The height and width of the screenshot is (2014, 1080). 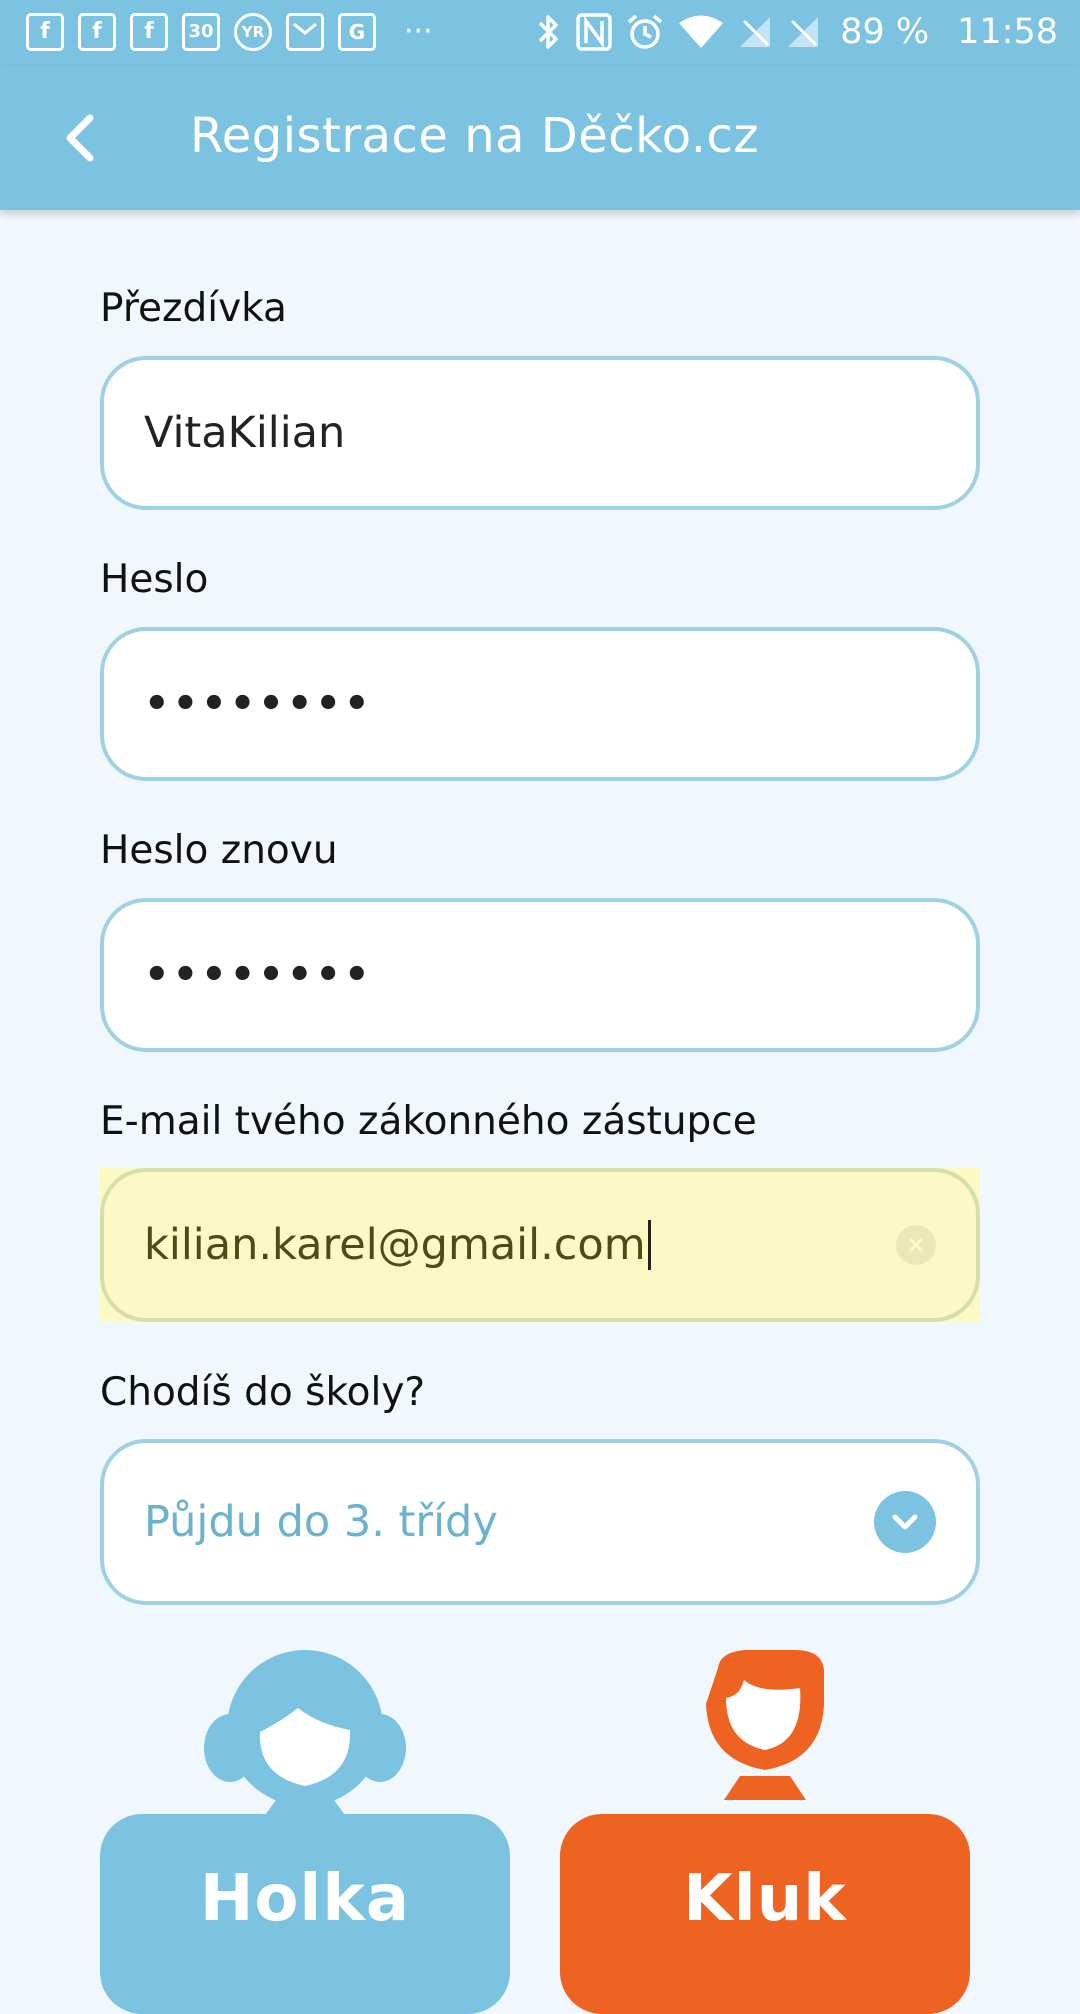 What do you see at coordinates (201, 32) in the screenshot?
I see `calendar-icon: 30` at bounding box center [201, 32].